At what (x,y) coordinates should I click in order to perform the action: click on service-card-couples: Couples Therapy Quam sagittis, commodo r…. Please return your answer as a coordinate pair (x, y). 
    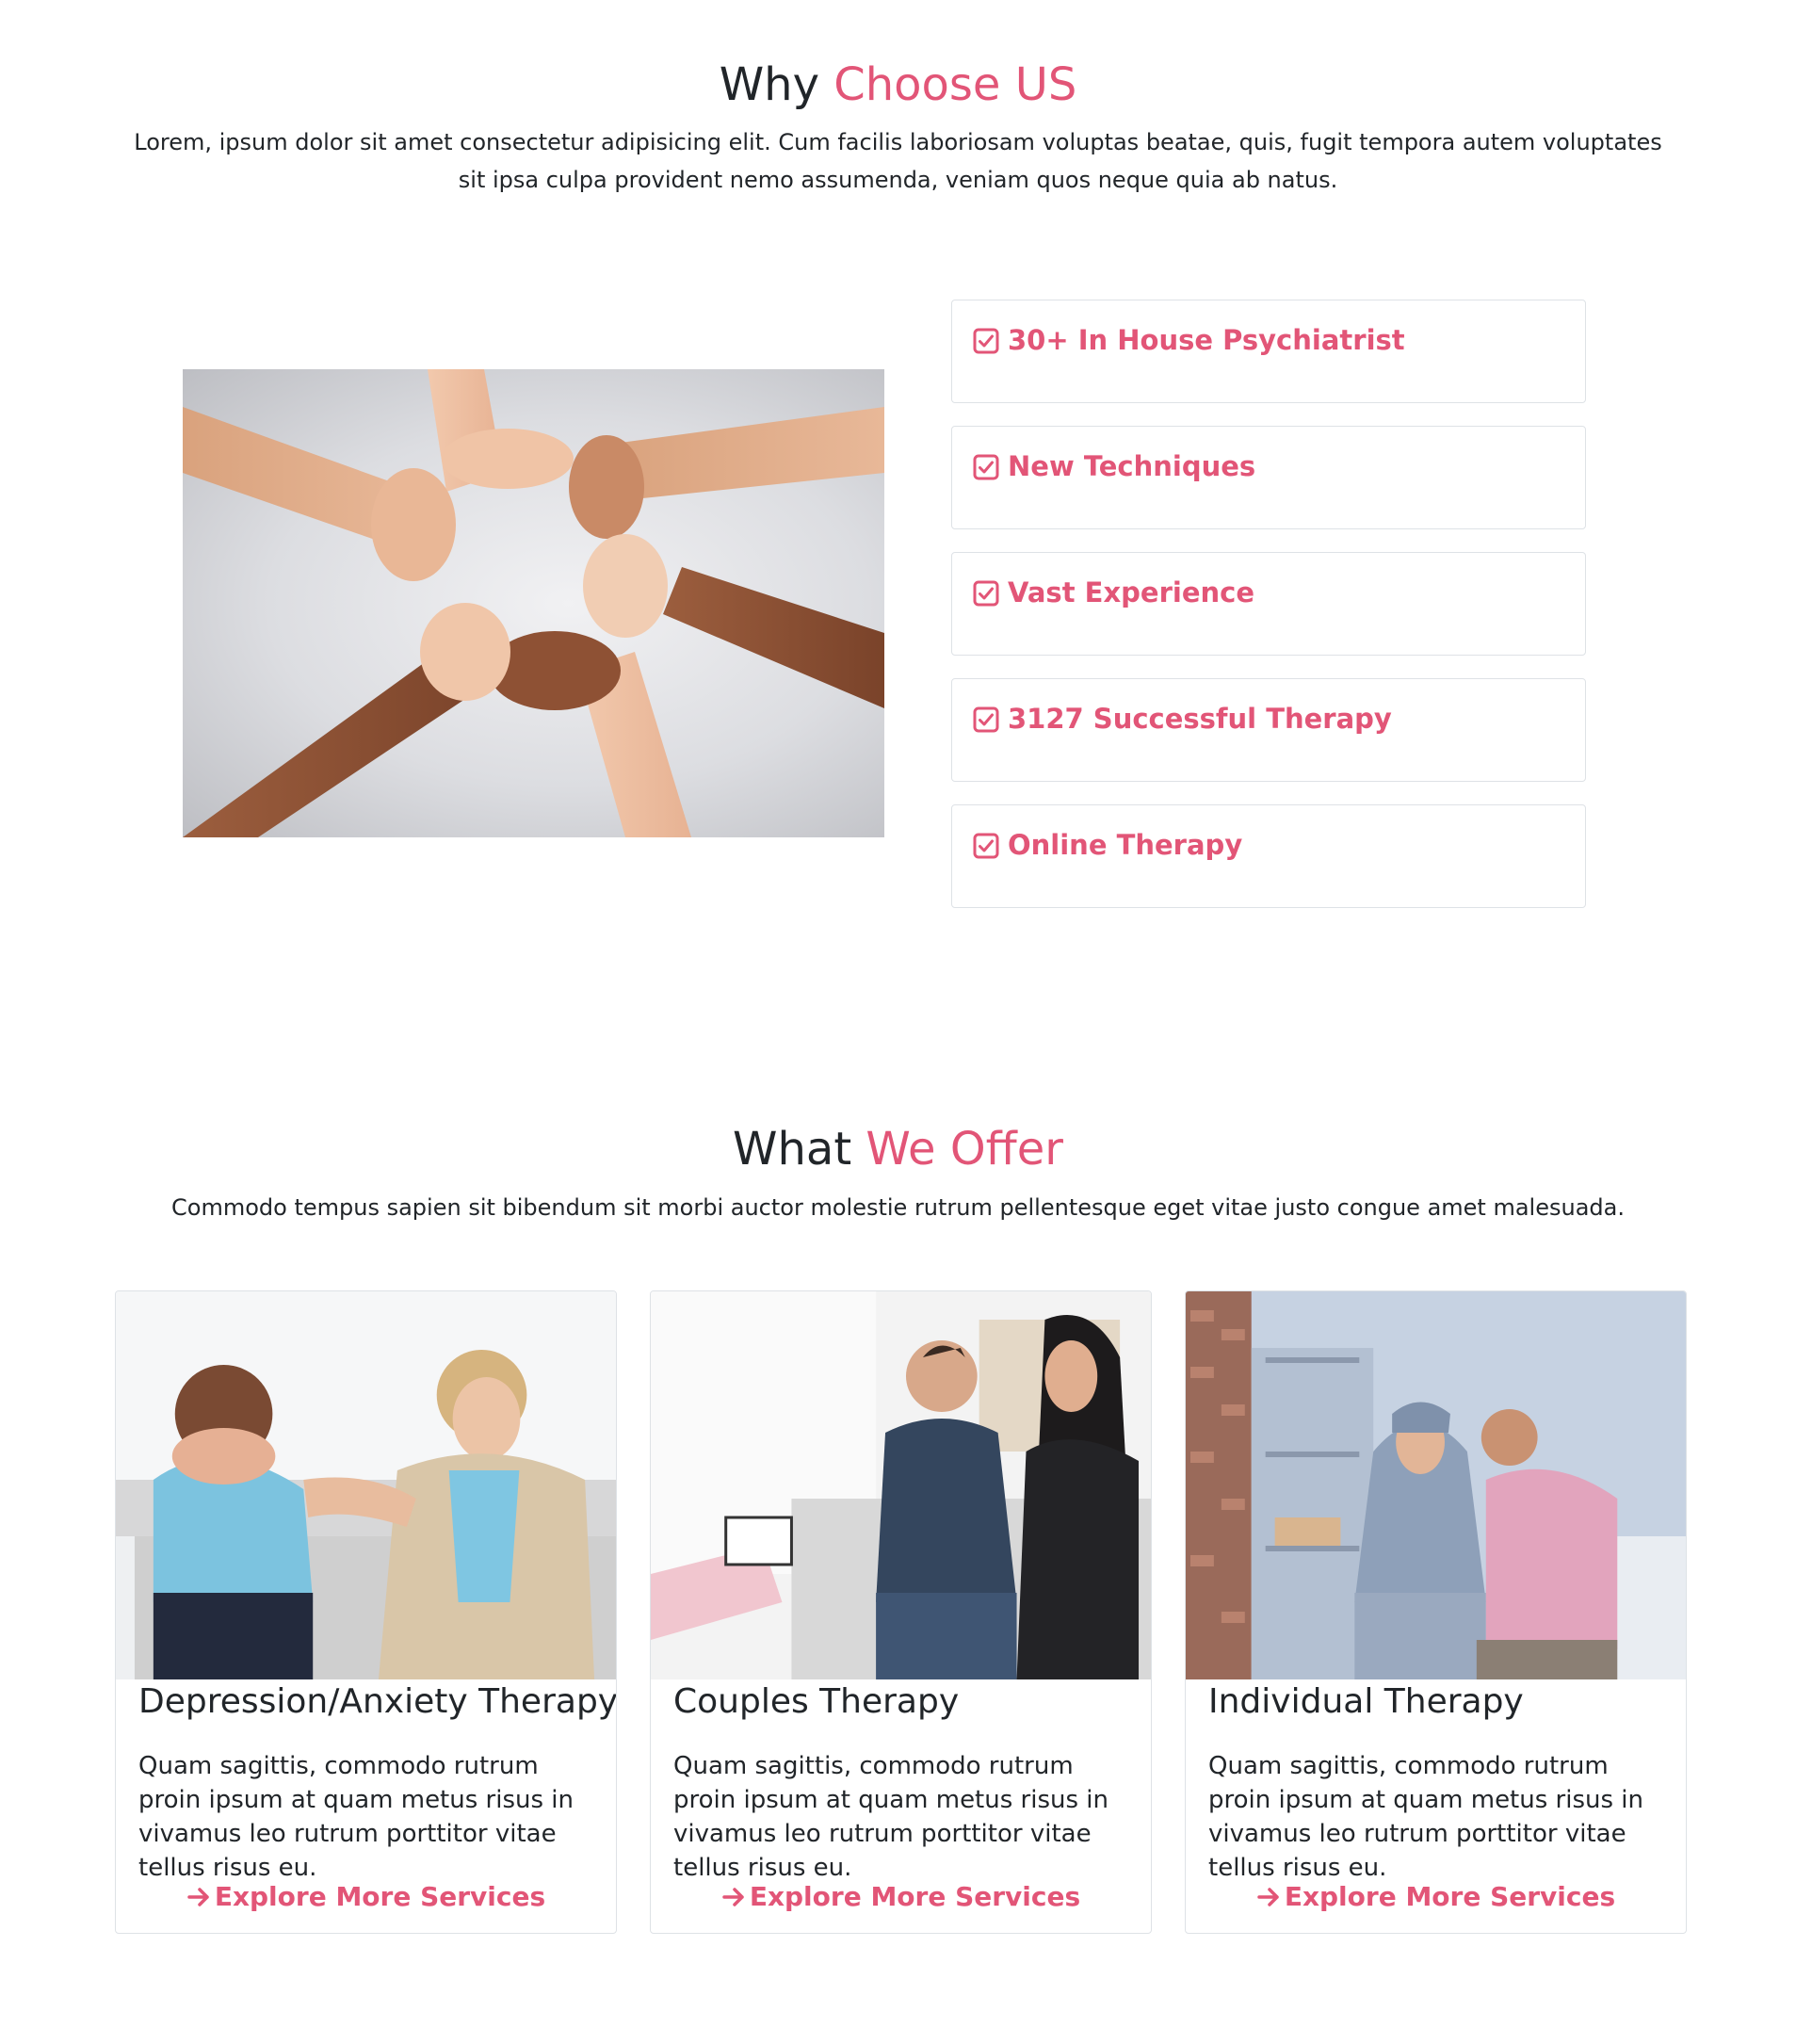
    Looking at the image, I should click on (901, 1612).